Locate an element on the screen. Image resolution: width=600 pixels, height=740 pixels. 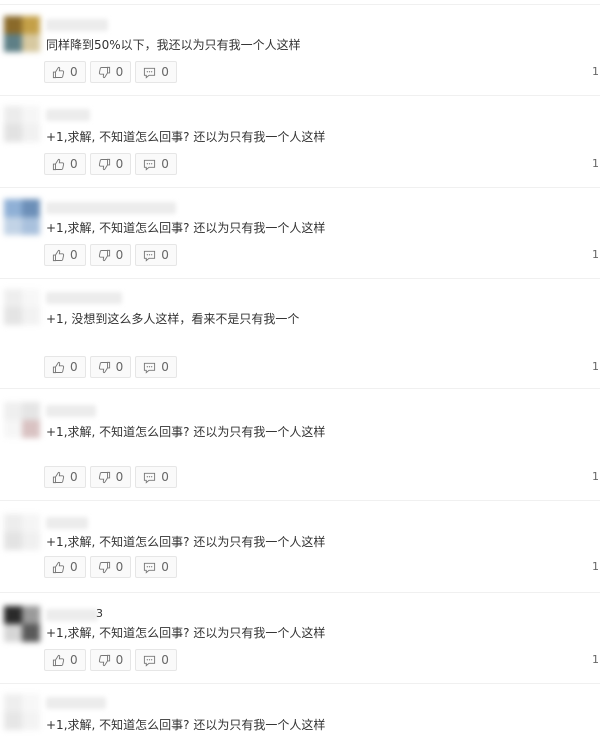
comment-item: 3 +1,求解, 不知道怎么回事? 还以为只有我一个人这样 0 0 0 1 is located at coordinates (300, 644).